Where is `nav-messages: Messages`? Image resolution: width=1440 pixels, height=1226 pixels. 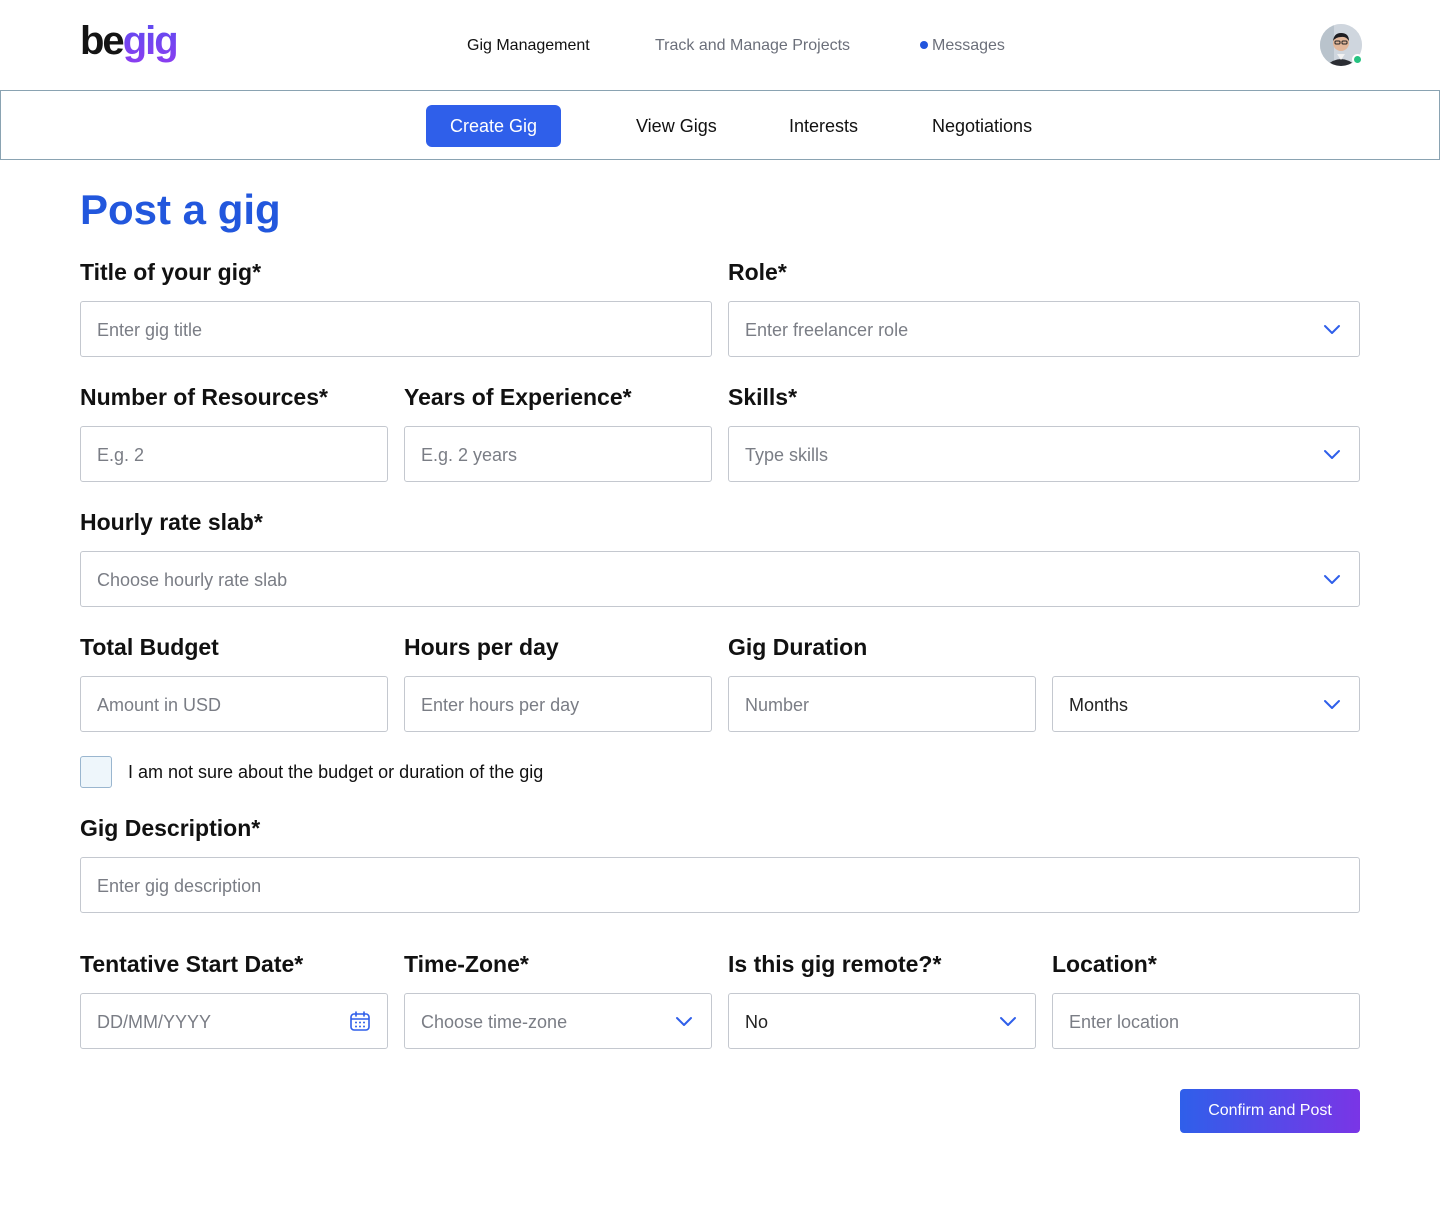
nav-messages: Messages is located at coordinates (962, 46).